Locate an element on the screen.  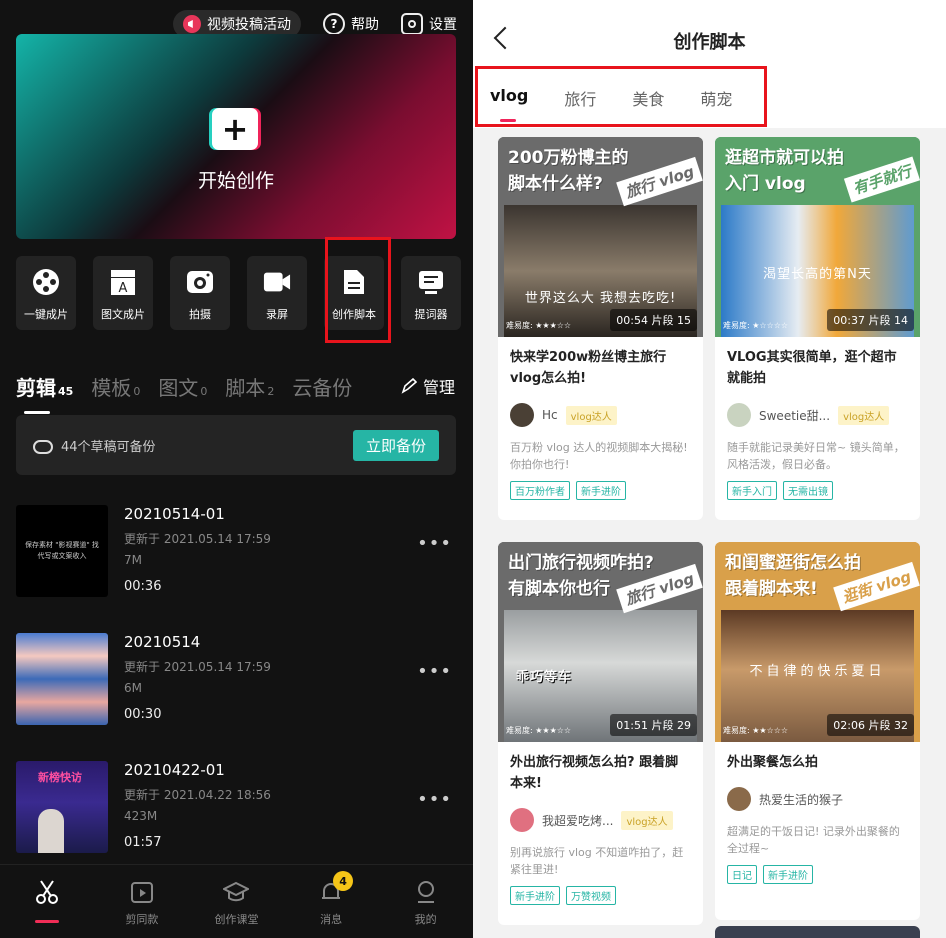
author-name: 热爱生活的猴子 is located at coordinates (801, 799).